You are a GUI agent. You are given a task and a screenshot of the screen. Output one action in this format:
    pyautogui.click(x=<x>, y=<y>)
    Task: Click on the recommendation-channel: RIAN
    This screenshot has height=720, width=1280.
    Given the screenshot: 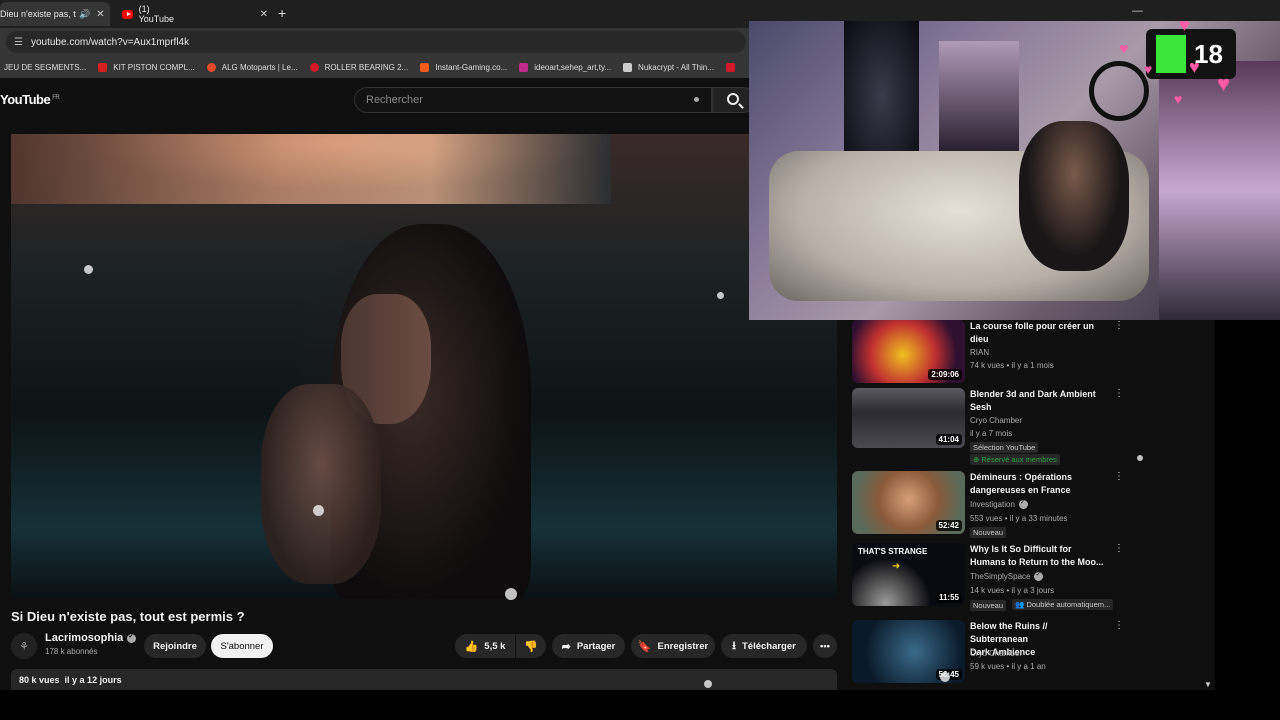 What is the action you would take?
    pyautogui.click(x=979, y=352)
    